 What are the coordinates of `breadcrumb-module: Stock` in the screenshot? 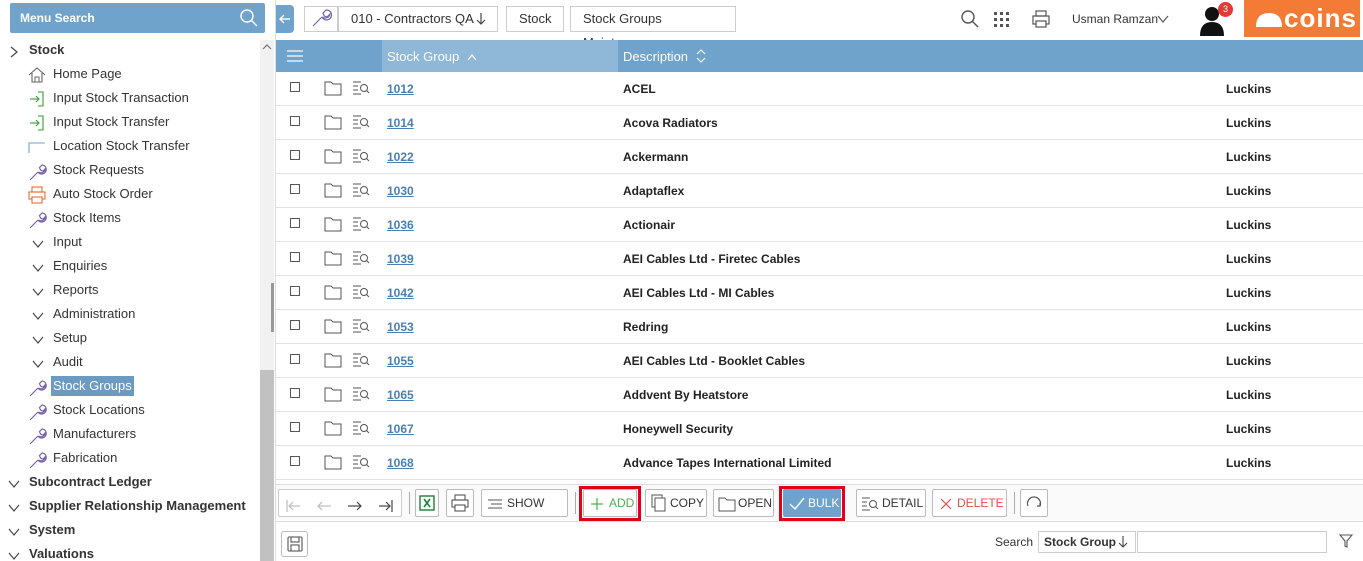 It's located at (535, 19).